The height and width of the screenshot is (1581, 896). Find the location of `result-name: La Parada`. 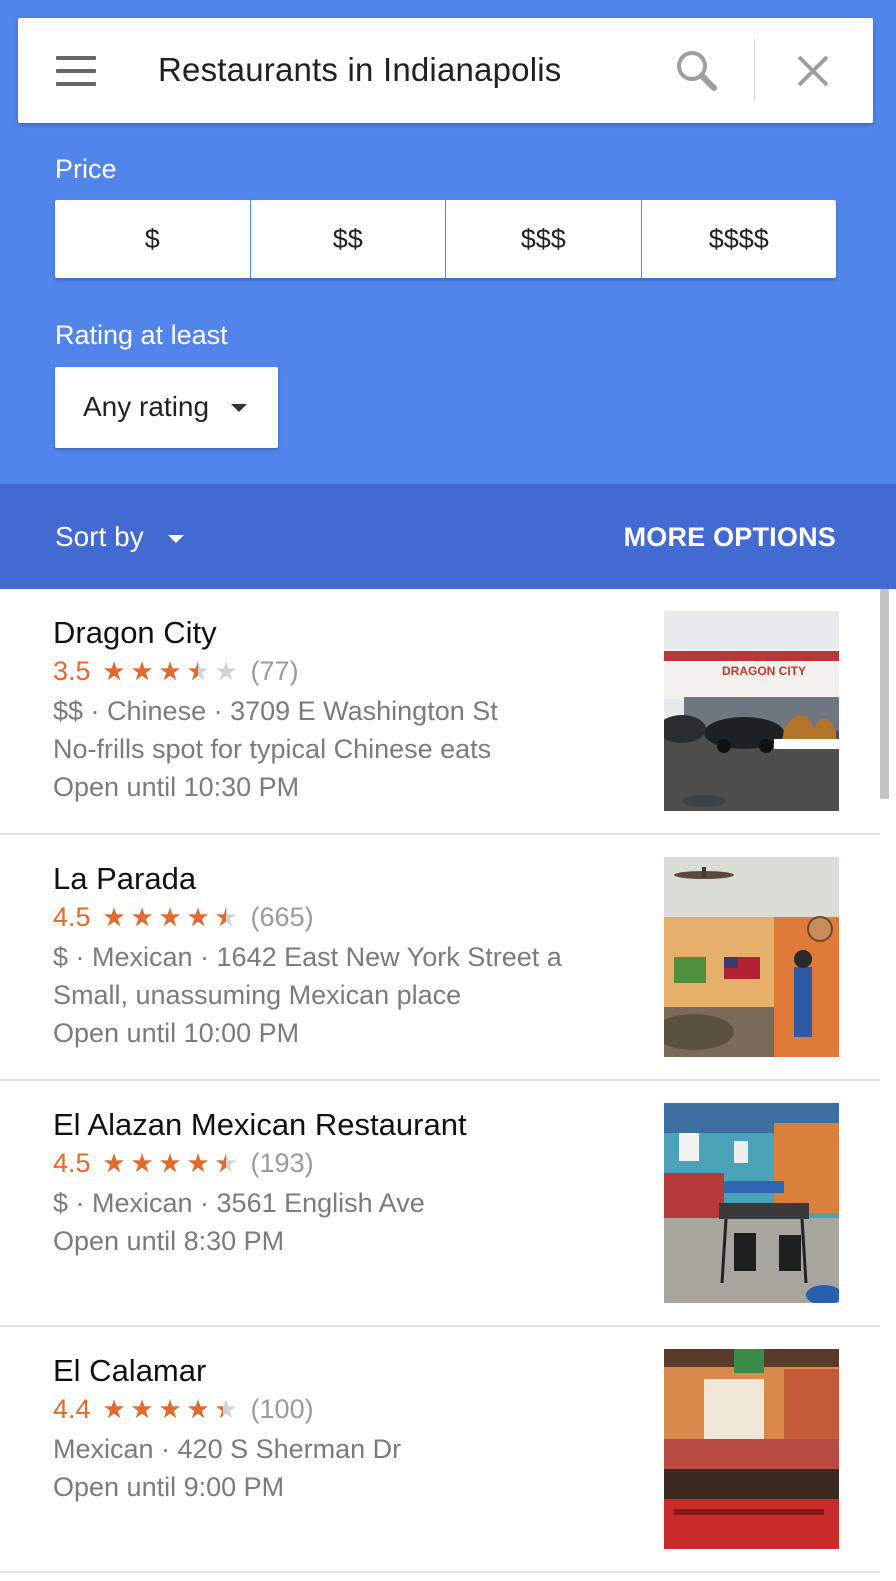

result-name: La Parada is located at coordinates (125, 878).